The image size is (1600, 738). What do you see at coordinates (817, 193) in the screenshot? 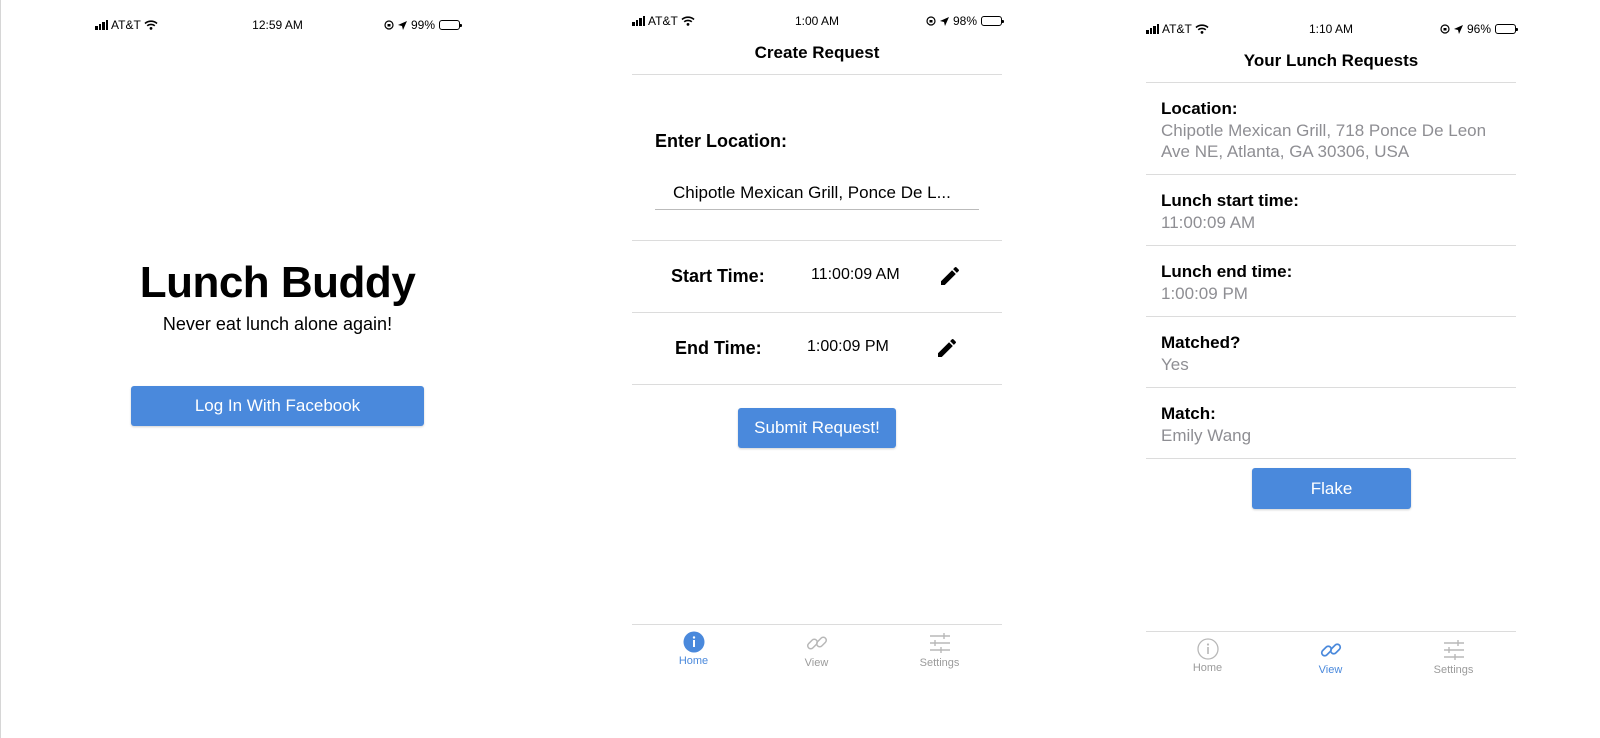
I see `location-input` at bounding box center [817, 193].